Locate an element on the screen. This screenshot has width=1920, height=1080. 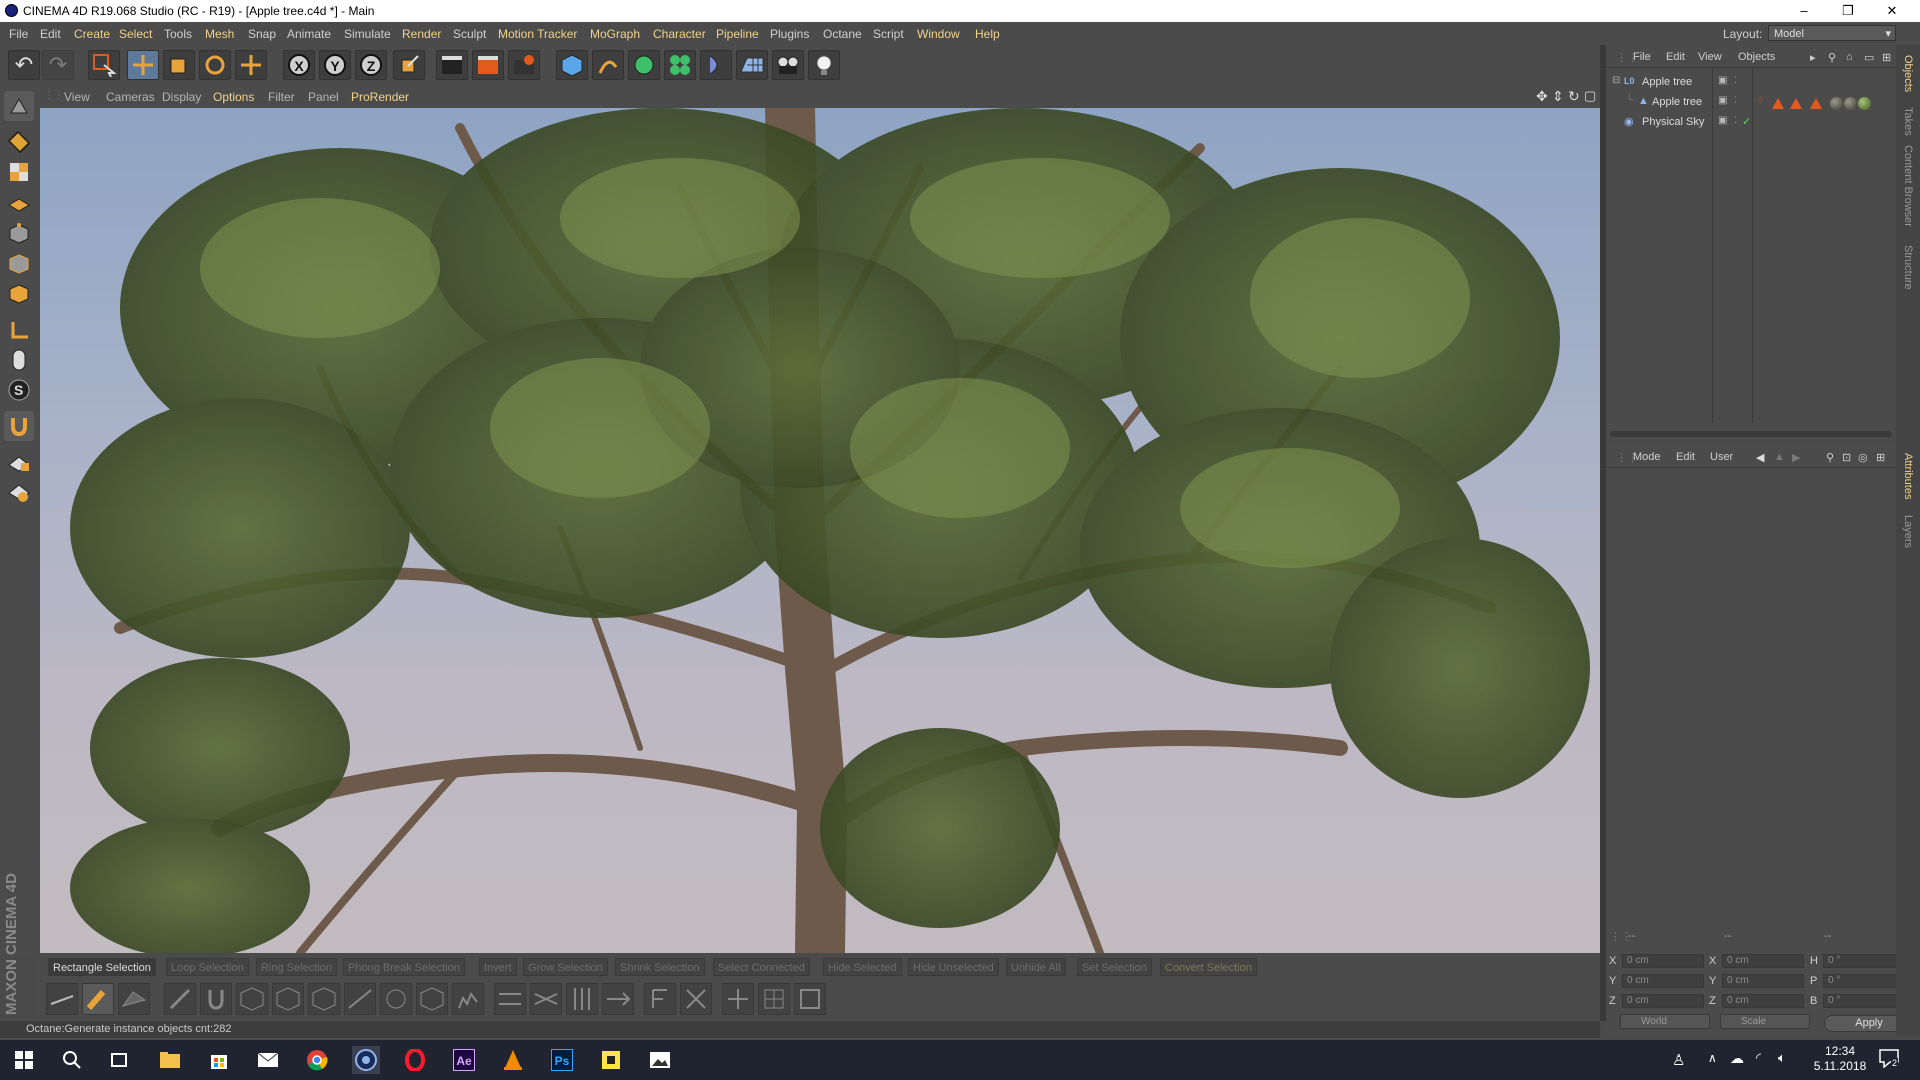
tab-structure: Structure is located at coordinates (1908, 267).